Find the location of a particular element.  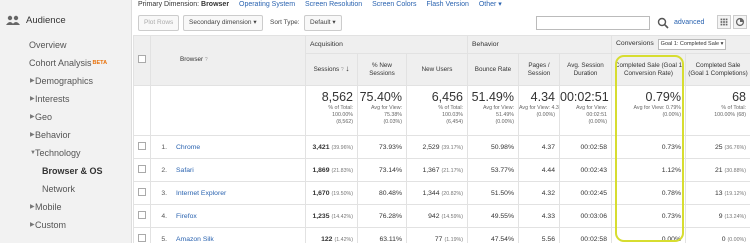

pages-session-cell: 4.44 is located at coordinates (539, 170).